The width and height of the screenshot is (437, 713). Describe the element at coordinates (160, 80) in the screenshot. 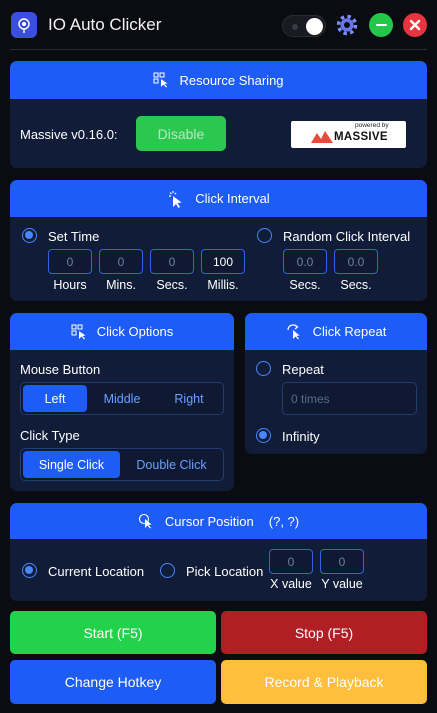

I see `share-icon` at that location.